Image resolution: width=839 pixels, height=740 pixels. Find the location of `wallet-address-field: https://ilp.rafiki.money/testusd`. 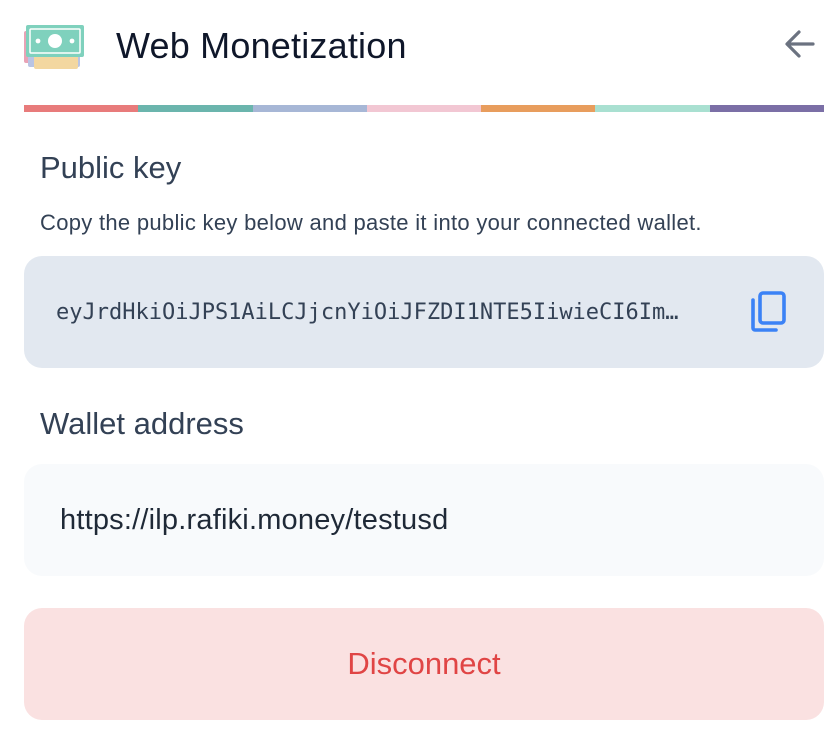

wallet-address-field: https://ilp.rafiki.money/testusd is located at coordinates (424, 520).